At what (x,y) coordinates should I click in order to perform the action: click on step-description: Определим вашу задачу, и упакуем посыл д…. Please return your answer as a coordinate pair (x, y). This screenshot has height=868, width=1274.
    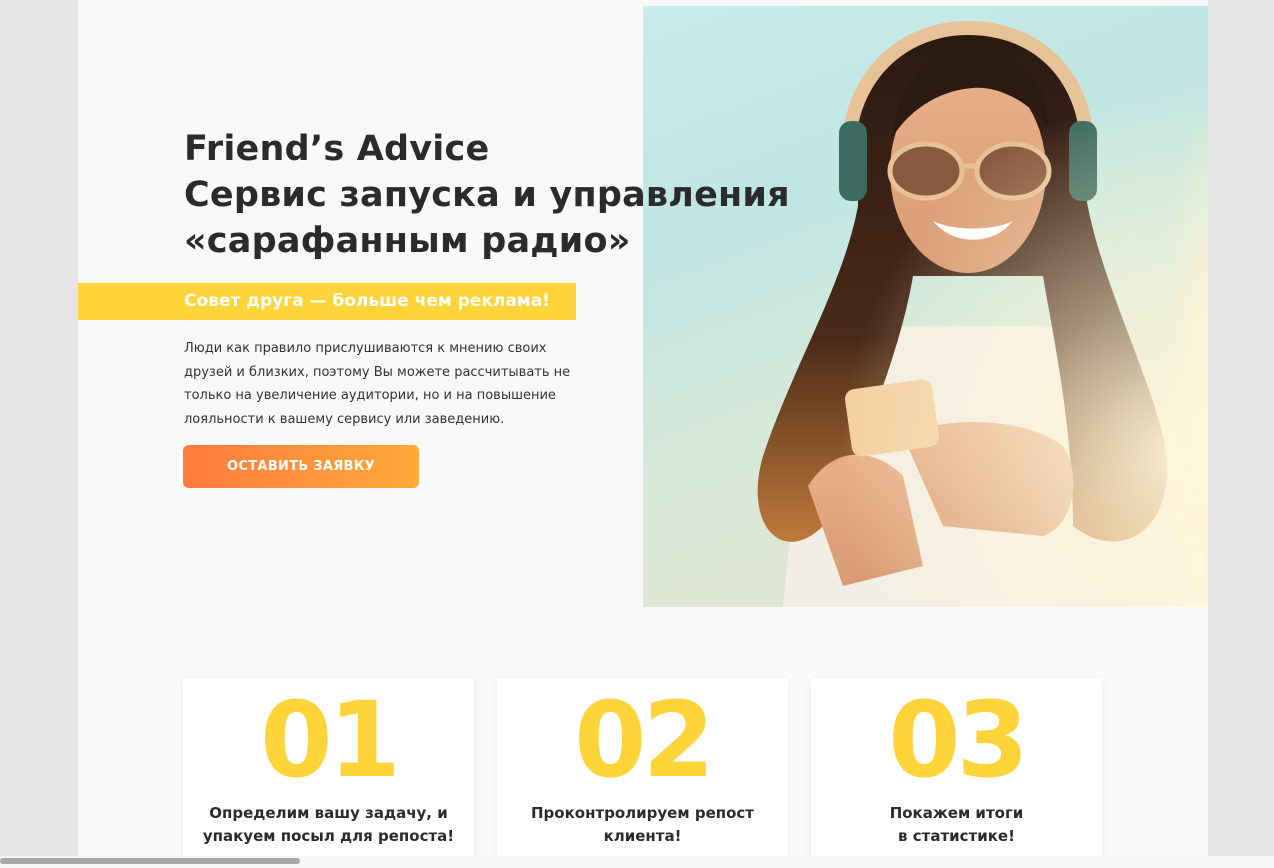
    Looking at the image, I should click on (328, 825).